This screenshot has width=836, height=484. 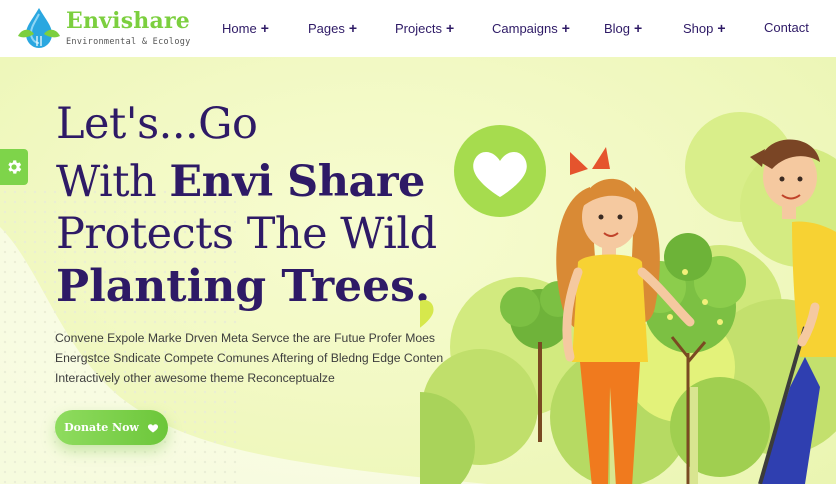 I want to click on nav-item-label: Projects, so click(x=418, y=28).